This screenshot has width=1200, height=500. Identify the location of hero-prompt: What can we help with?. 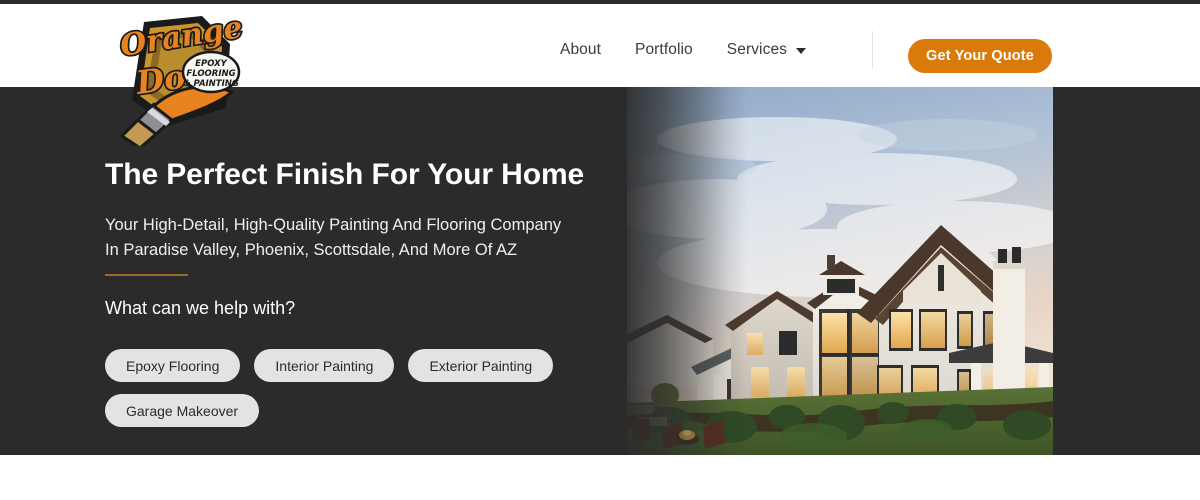
(200, 308).